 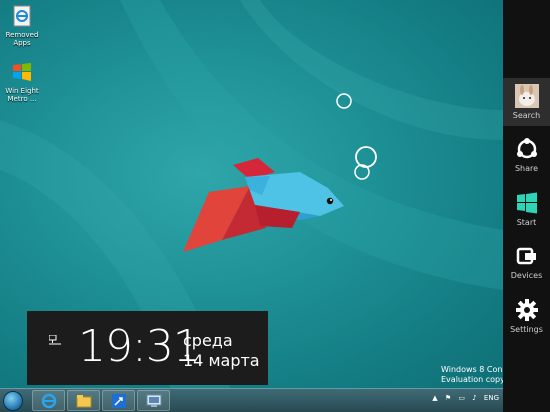 I want to click on desktop-icon-removed-apps: Removed Apps, so click(x=22, y=26).